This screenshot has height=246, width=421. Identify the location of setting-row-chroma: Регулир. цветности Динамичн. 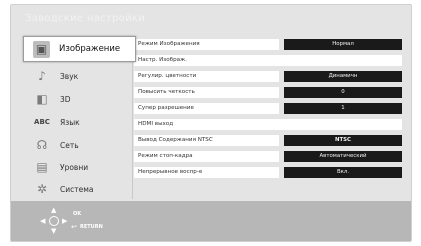
(268, 76).